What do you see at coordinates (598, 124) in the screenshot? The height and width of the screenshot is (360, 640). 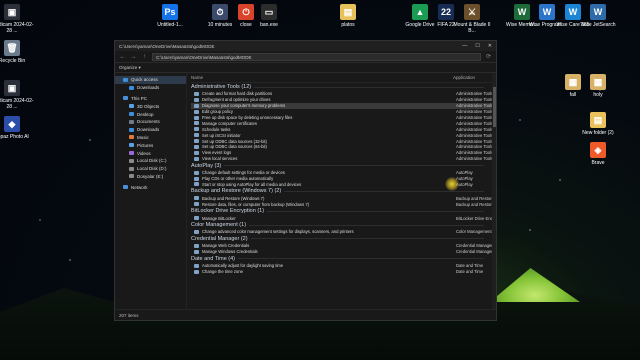 I see `desktop-shortcut: ▤ New folder (2)` at bounding box center [598, 124].